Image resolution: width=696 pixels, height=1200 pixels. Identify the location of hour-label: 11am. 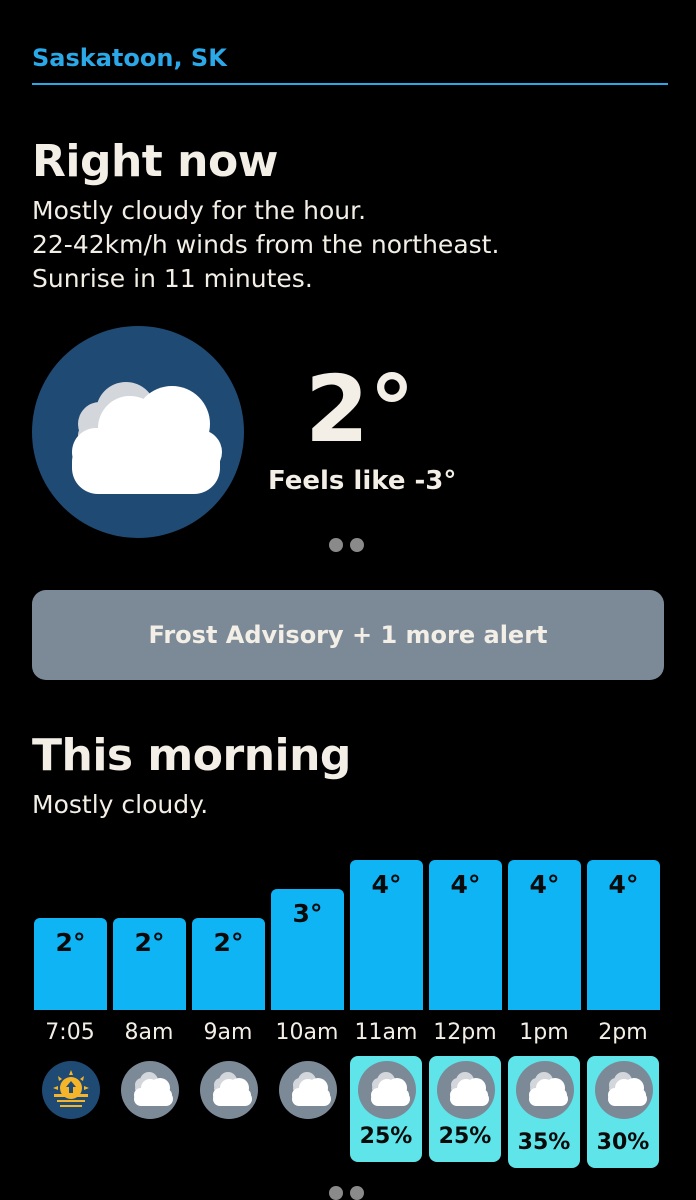
(386, 1032).